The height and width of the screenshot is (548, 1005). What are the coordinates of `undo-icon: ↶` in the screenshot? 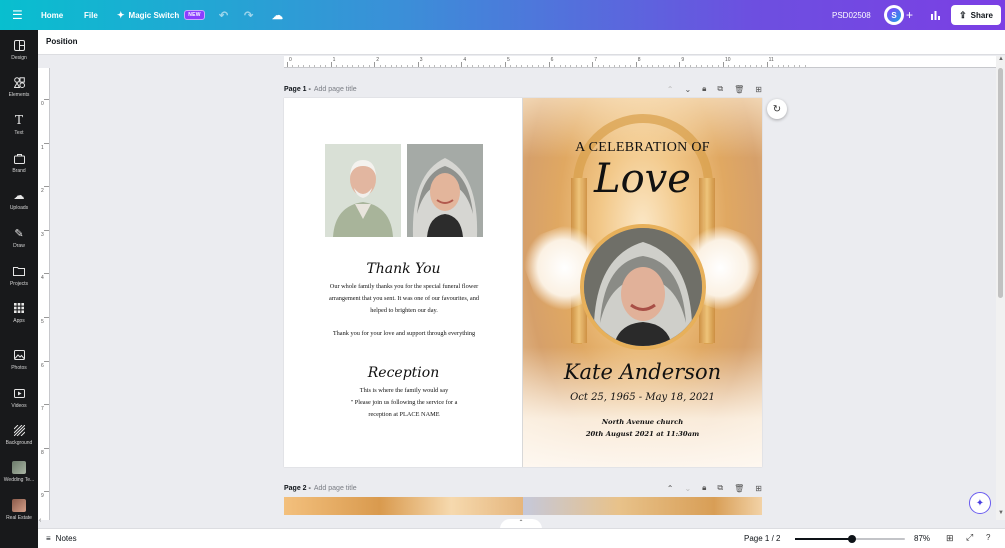 It's located at (223, 15).